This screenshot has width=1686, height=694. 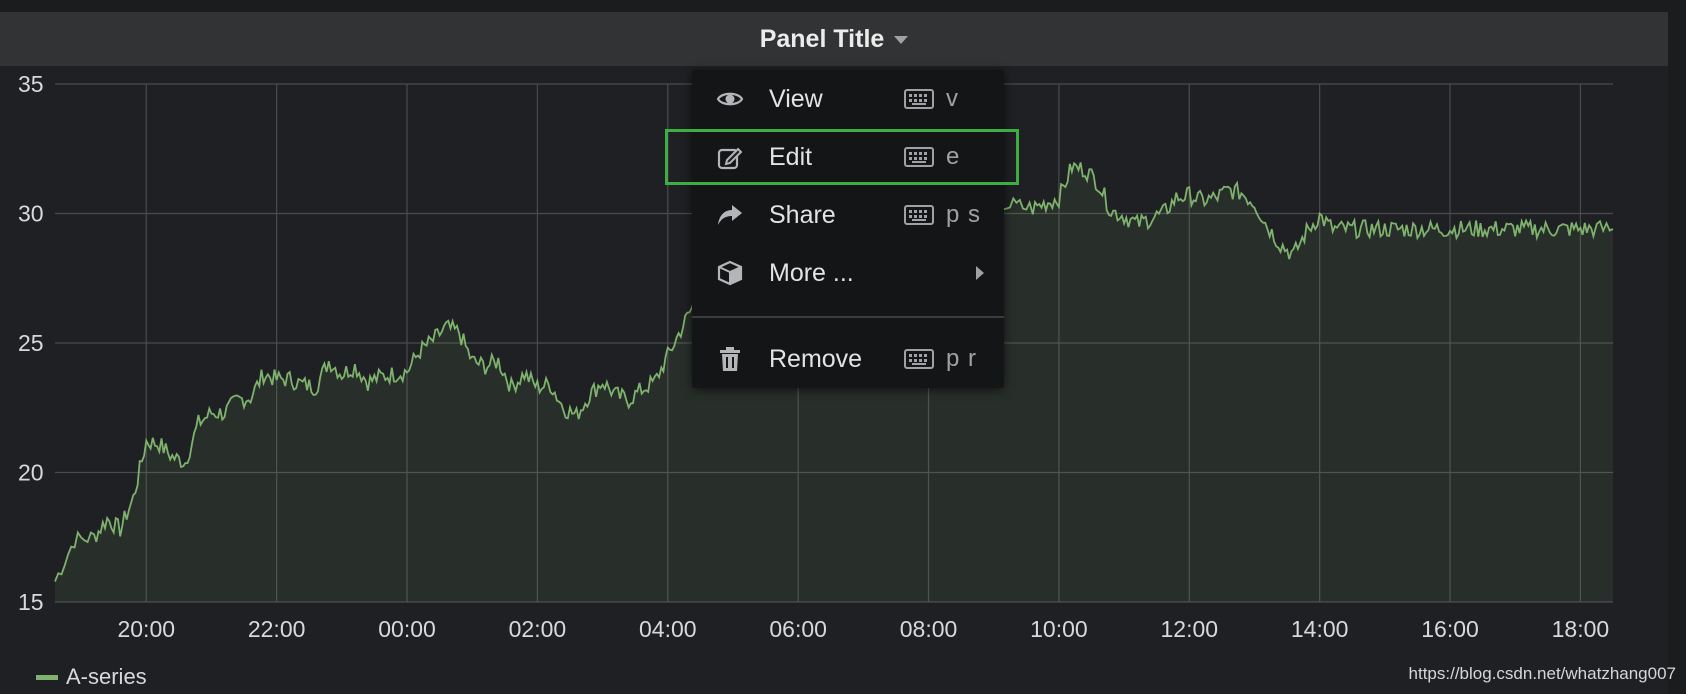 What do you see at coordinates (538, 629) in the screenshot?
I see `x-tick-label: 02:00` at bounding box center [538, 629].